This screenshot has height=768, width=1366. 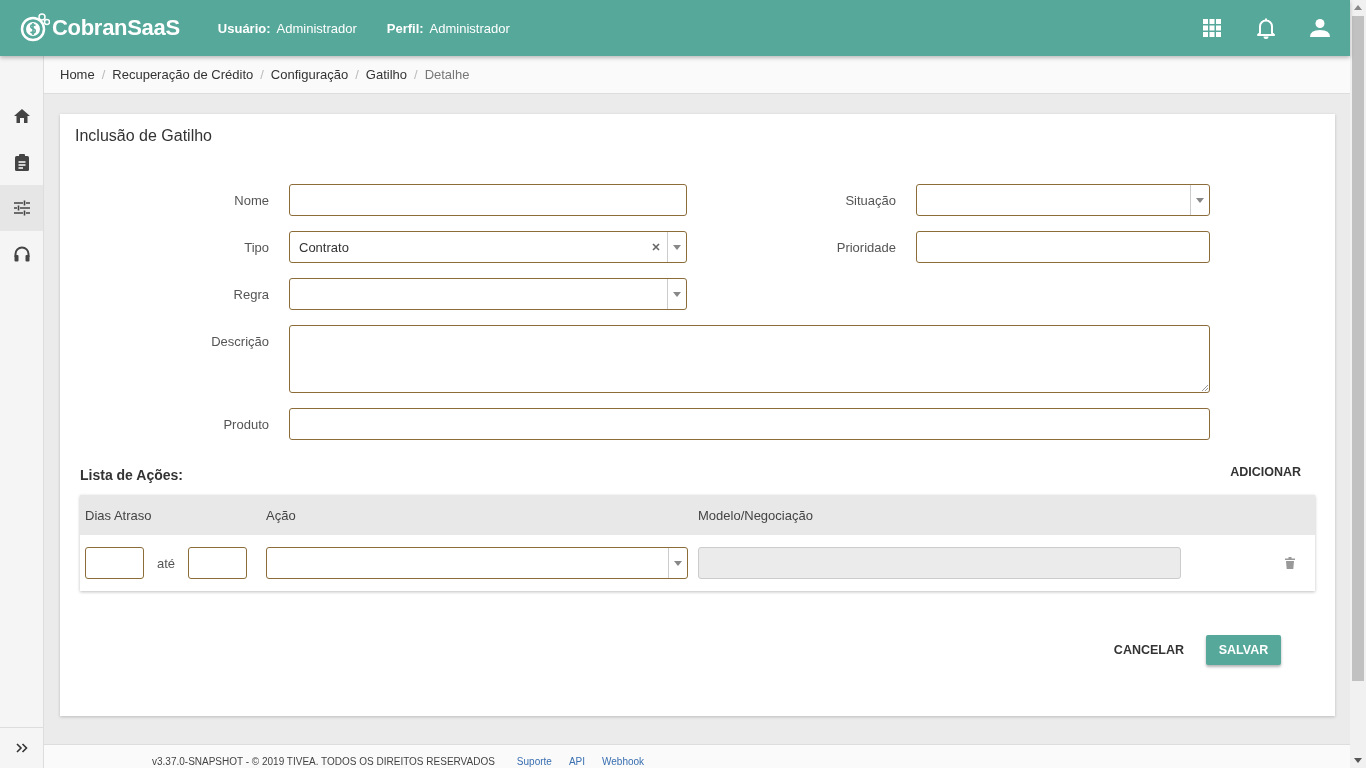 What do you see at coordinates (1266, 28) in the screenshot?
I see `bell-icon` at bounding box center [1266, 28].